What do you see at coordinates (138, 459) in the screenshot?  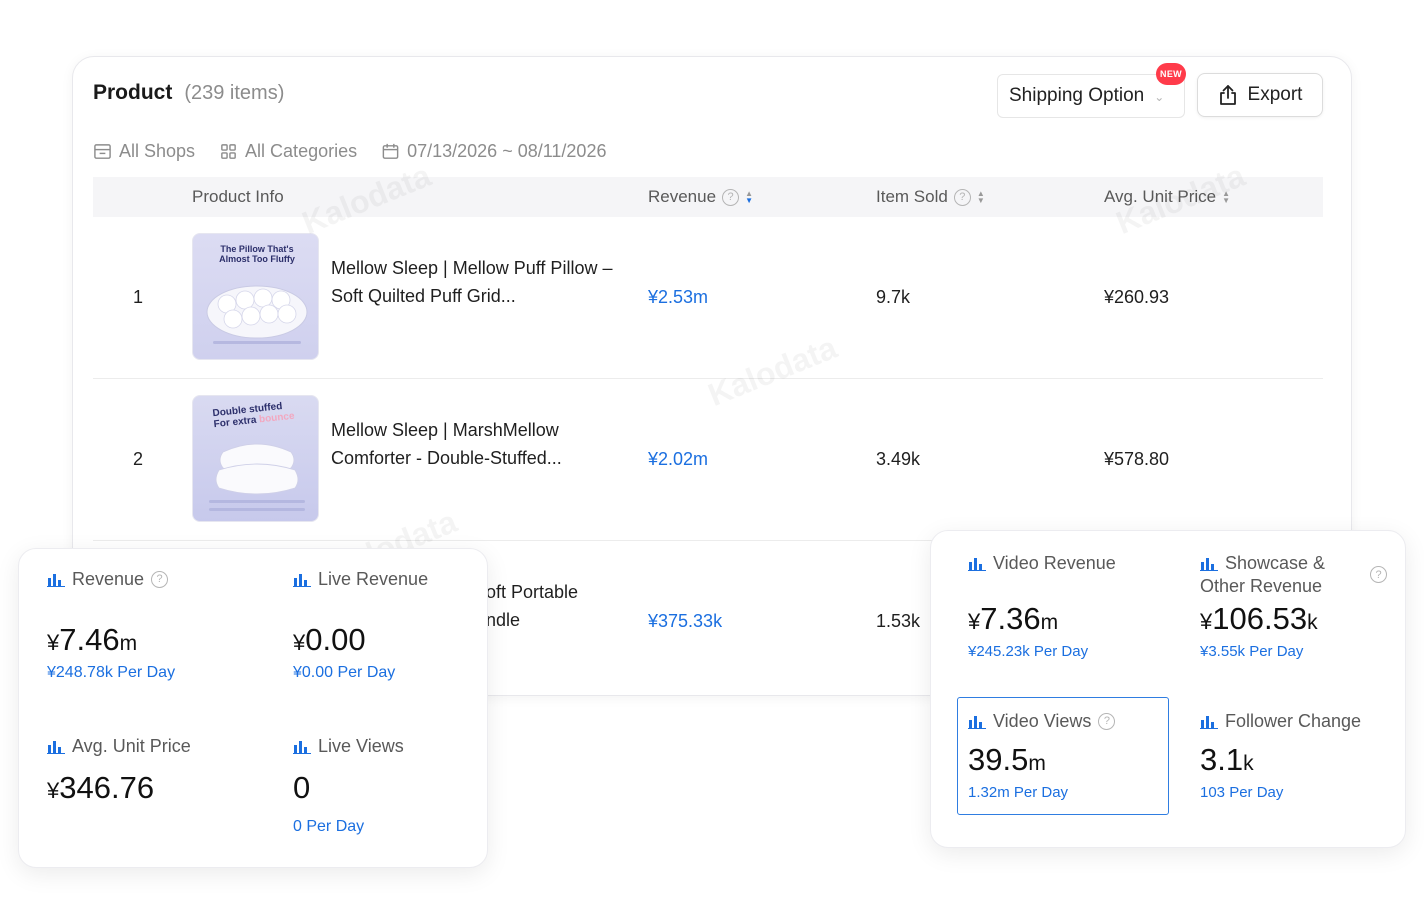 I see `row-rank: 2` at bounding box center [138, 459].